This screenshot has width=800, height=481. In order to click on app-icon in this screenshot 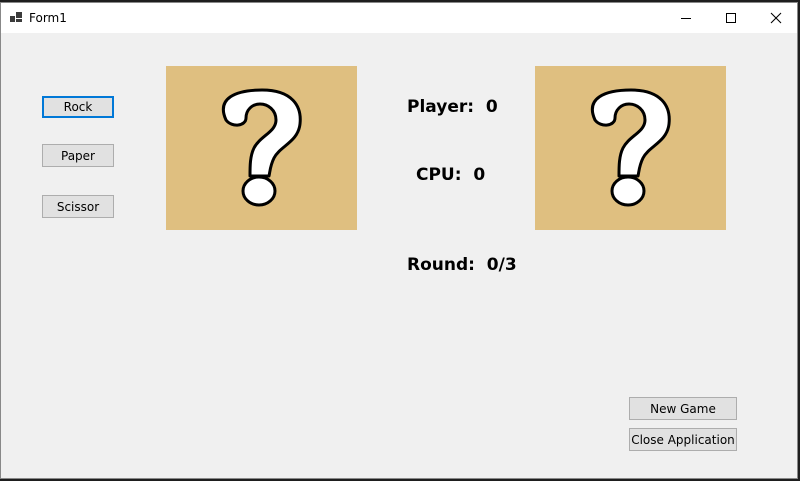, I will do `click(16, 17)`.